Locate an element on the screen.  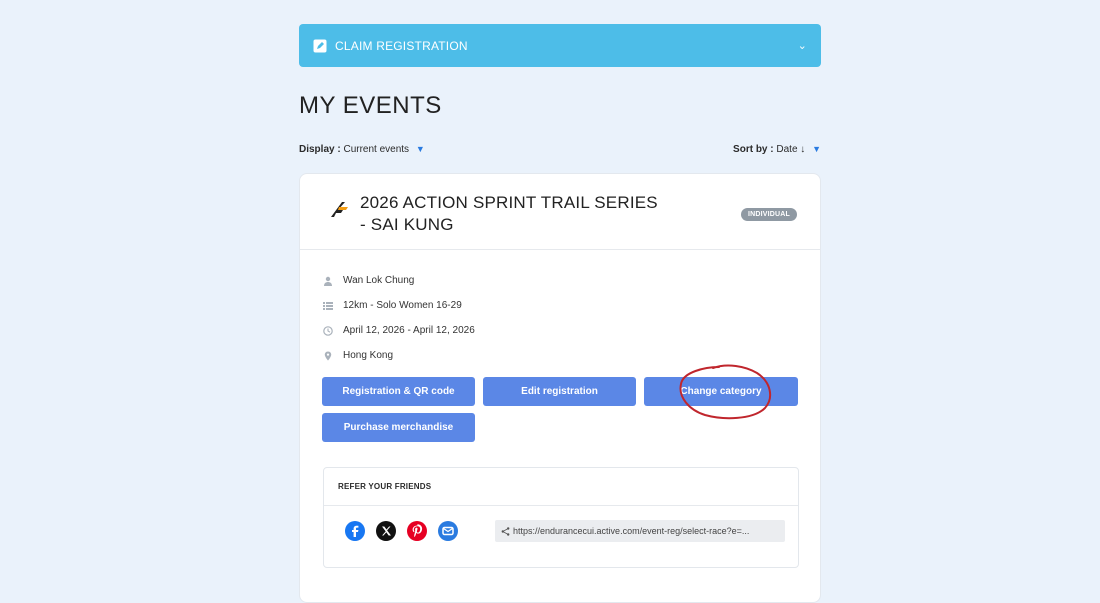
participant-name: Wan Lok Chung is located at coordinates (379, 280).